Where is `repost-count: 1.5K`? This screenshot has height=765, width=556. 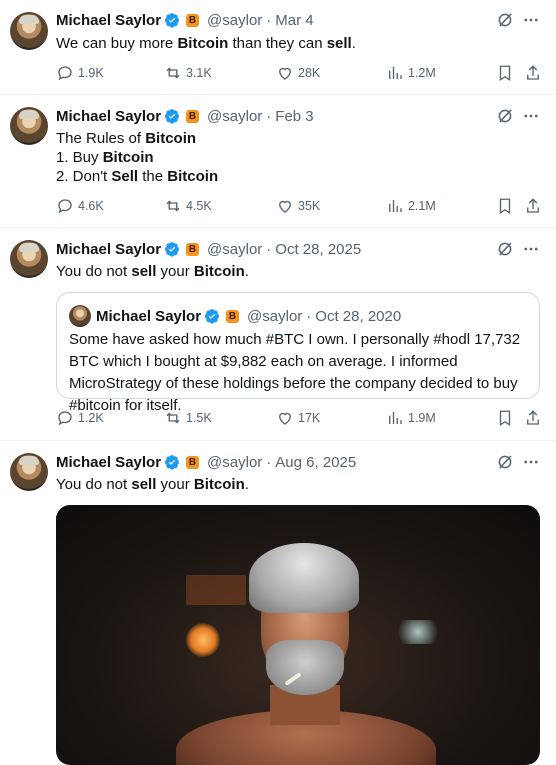 repost-count: 1.5K is located at coordinates (199, 418).